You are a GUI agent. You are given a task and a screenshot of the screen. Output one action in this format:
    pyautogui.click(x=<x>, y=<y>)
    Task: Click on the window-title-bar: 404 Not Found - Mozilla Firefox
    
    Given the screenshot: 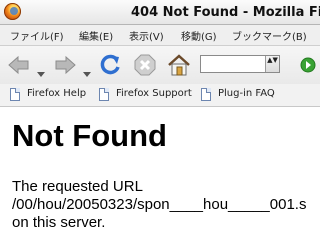 What is the action you would take?
    pyautogui.click(x=160, y=12)
    